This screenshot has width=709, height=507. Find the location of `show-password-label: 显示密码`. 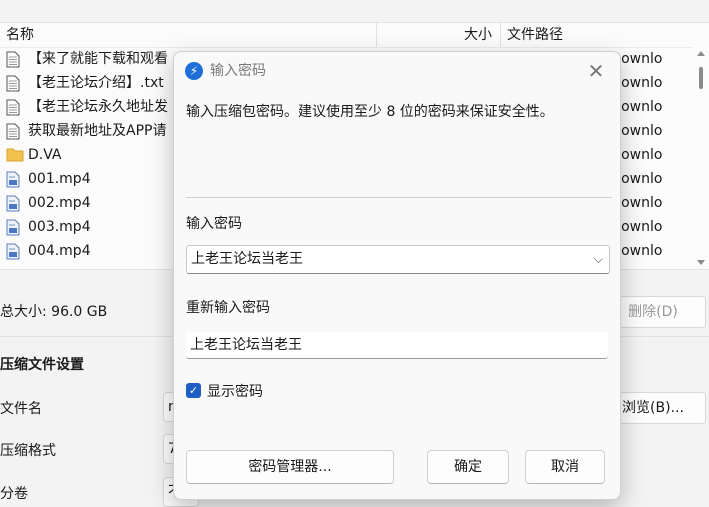

show-password-label: 显示密码 is located at coordinates (235, 391).